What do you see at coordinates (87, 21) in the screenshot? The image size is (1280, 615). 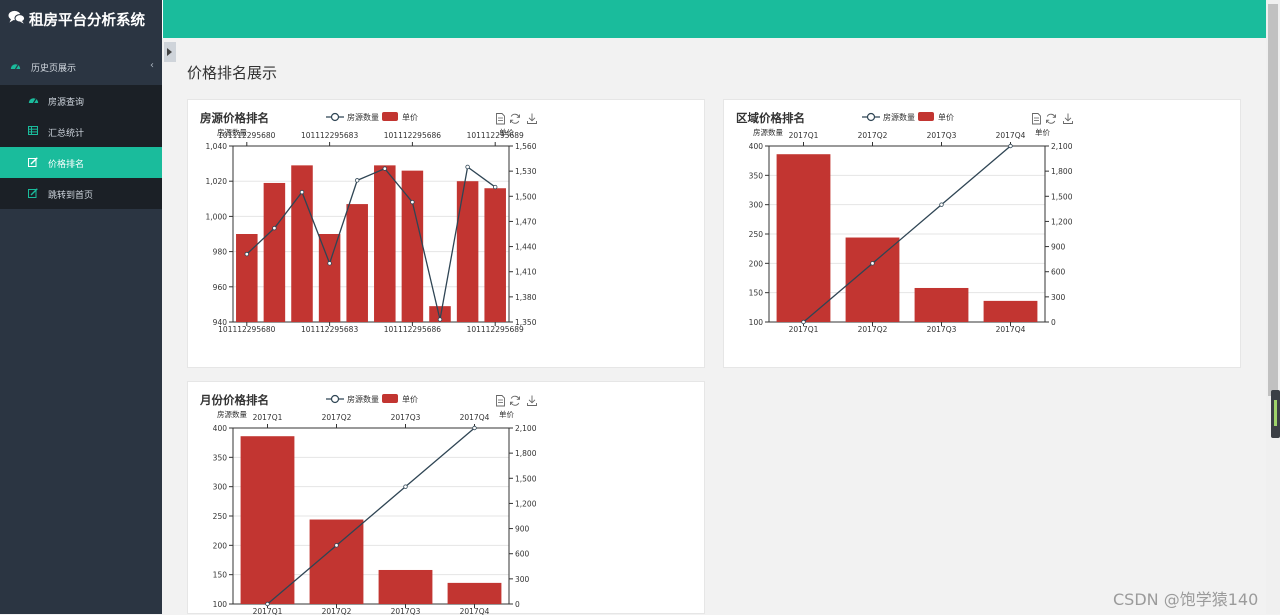 I see `app-title: 租房平台分析系统` at bounding box center [87, 21].